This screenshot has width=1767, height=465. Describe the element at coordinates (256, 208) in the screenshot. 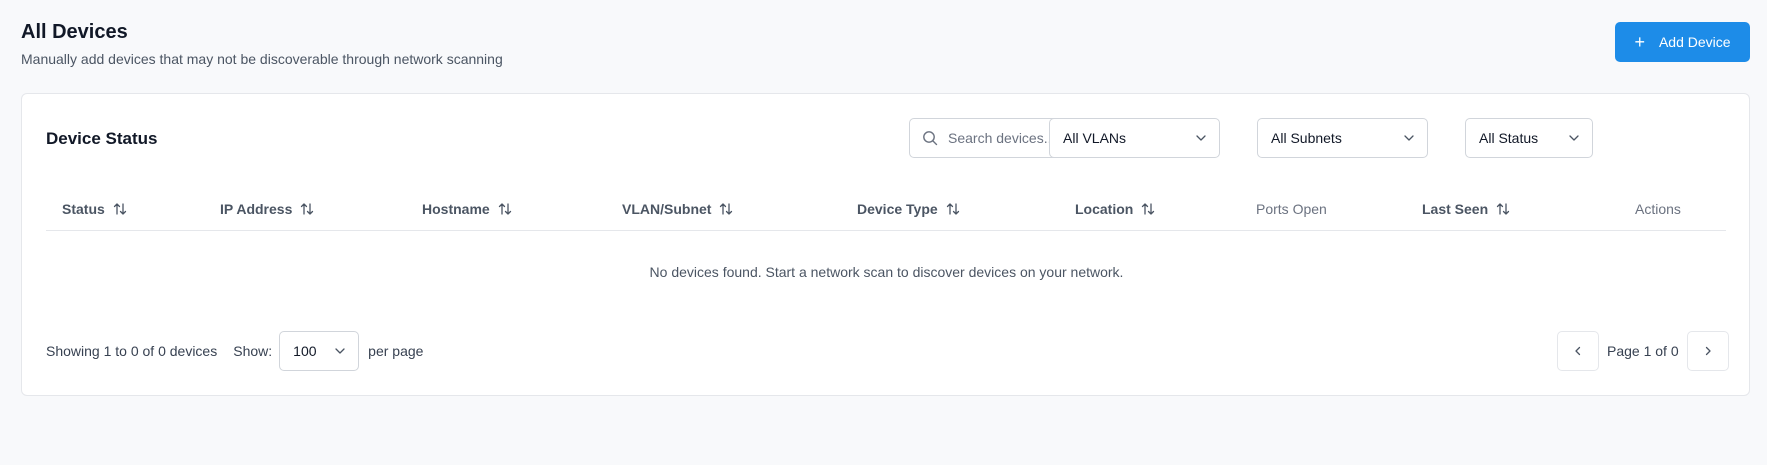

I see `column-label: IP Address` at that location.